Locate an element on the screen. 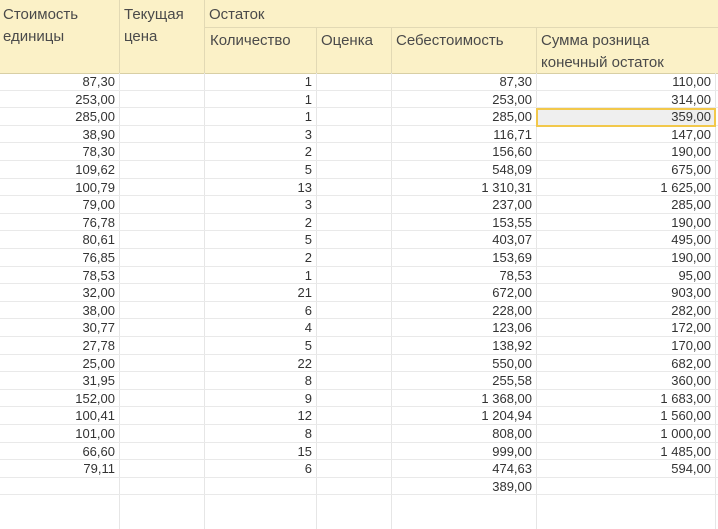 The width and height of the screenshot is (718, 529). cell-quantity: 6 is located at coordinates (260, 310).